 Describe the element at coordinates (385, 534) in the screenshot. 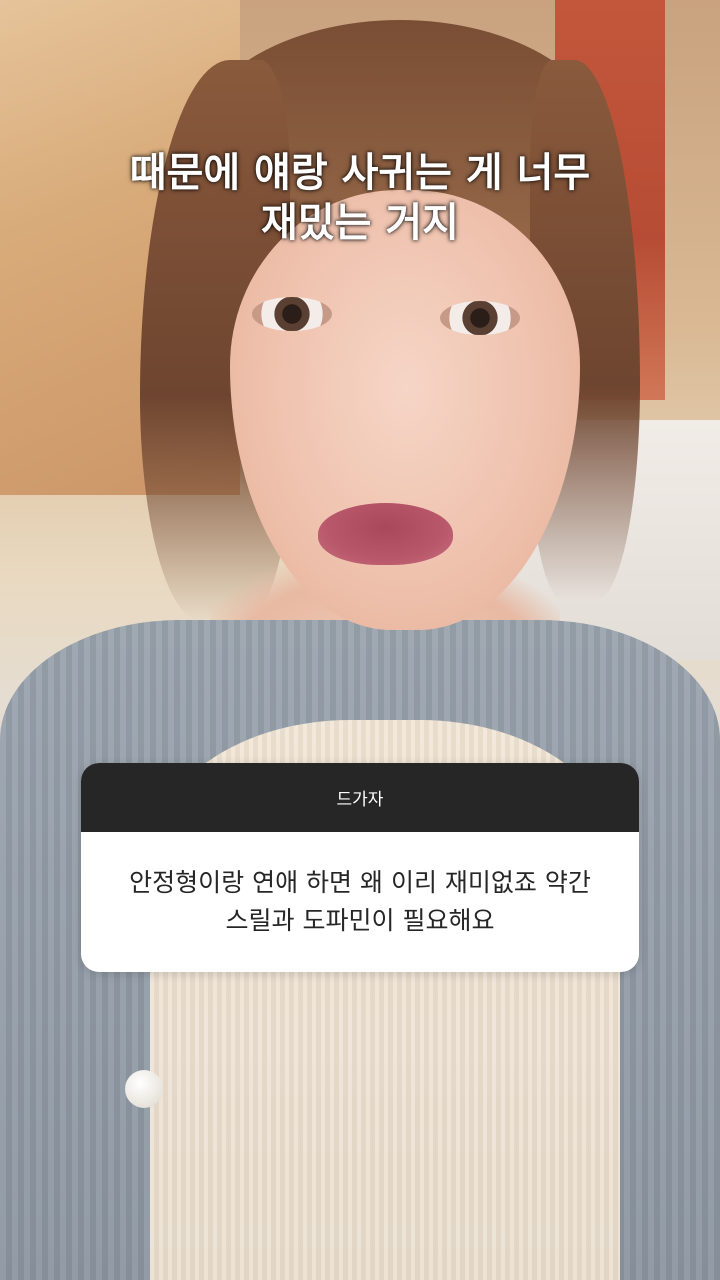

I see `mouth` at that location.